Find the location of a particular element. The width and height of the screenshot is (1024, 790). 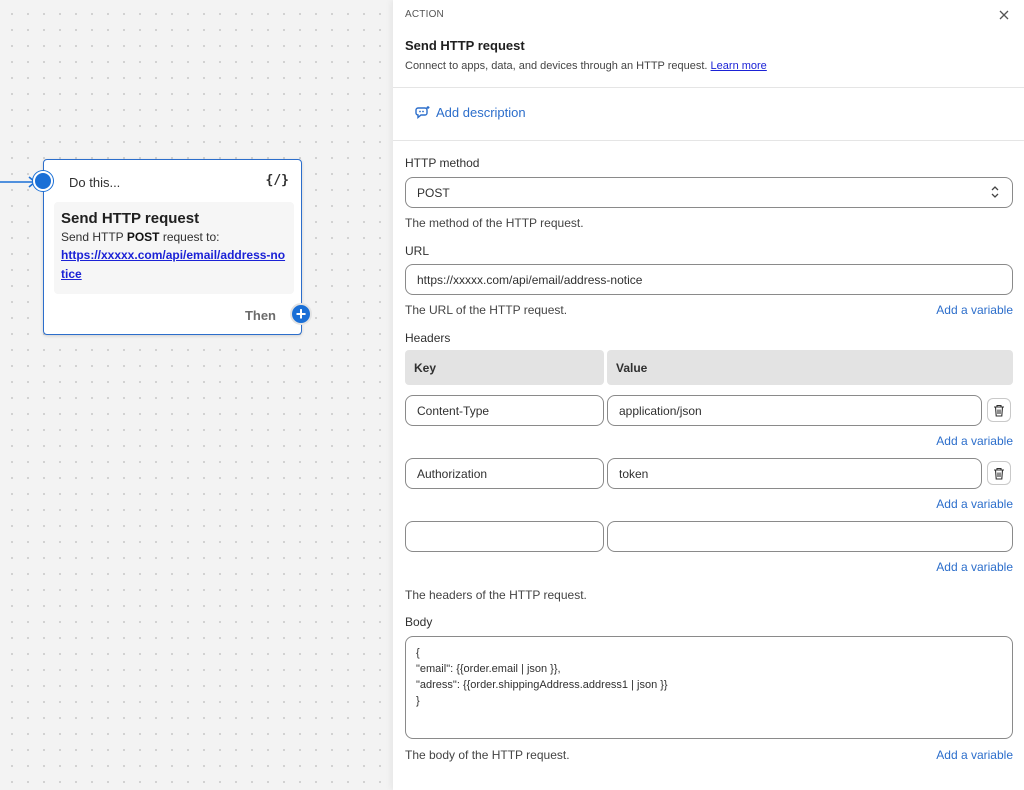

node-then-label: Then is located at coordinates (260, 315).